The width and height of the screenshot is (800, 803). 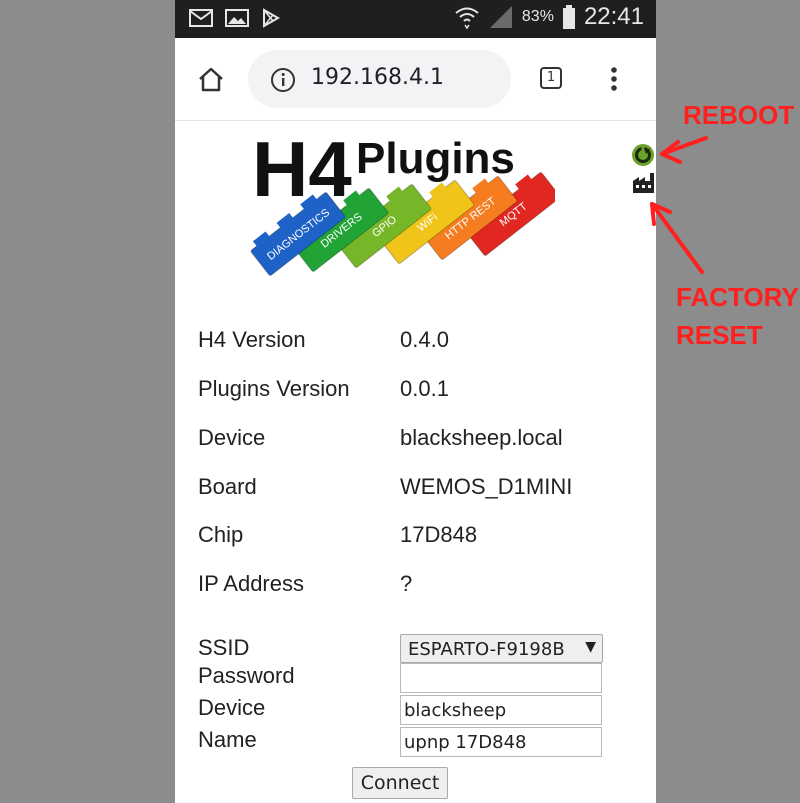 I want to click on factory-reset-annotation-line2: RESET, so click(x=719, y=335).